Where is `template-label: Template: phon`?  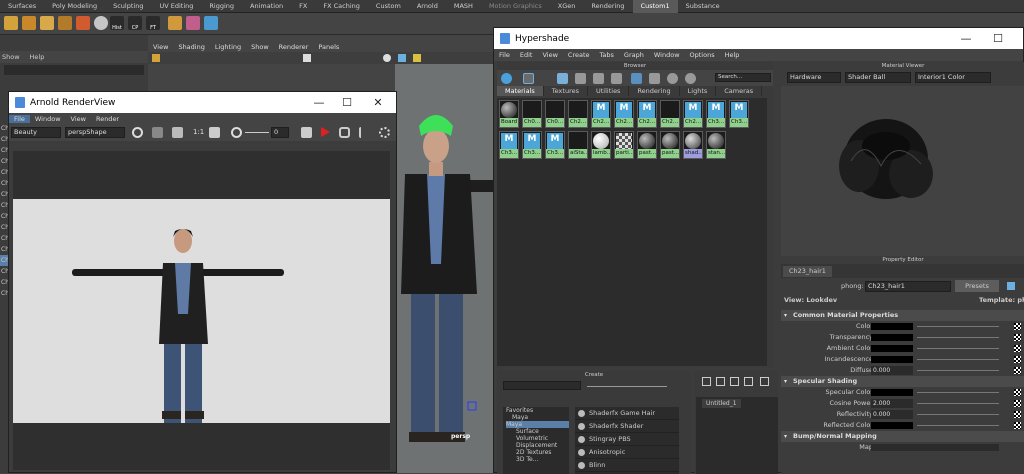
template-label: Template: phon is located at coordinates (1001, 300).